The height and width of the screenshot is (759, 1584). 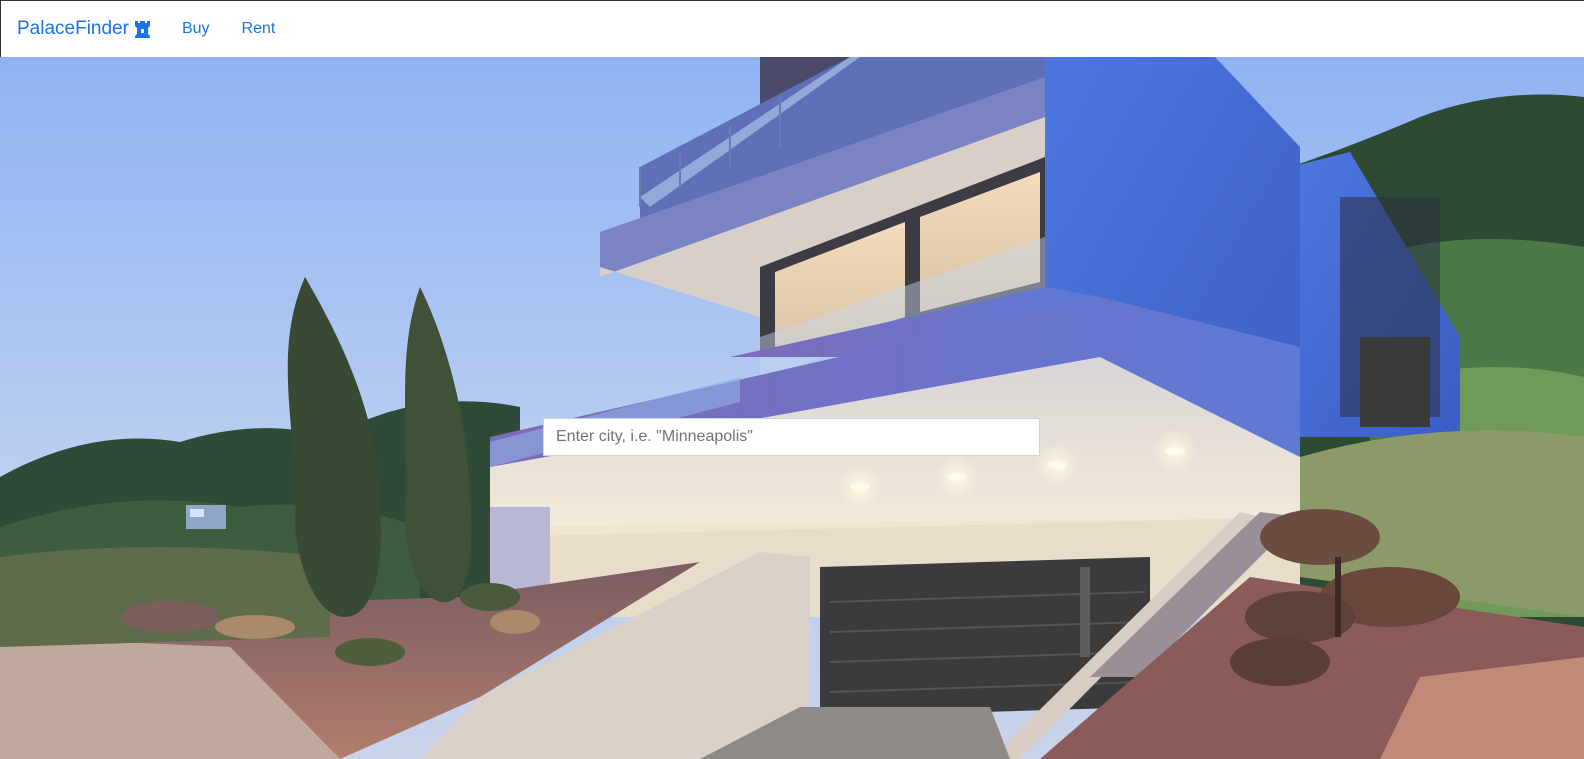 I want to click on brand-logo-link: PalaceFinder, so click(x=84, y=29).